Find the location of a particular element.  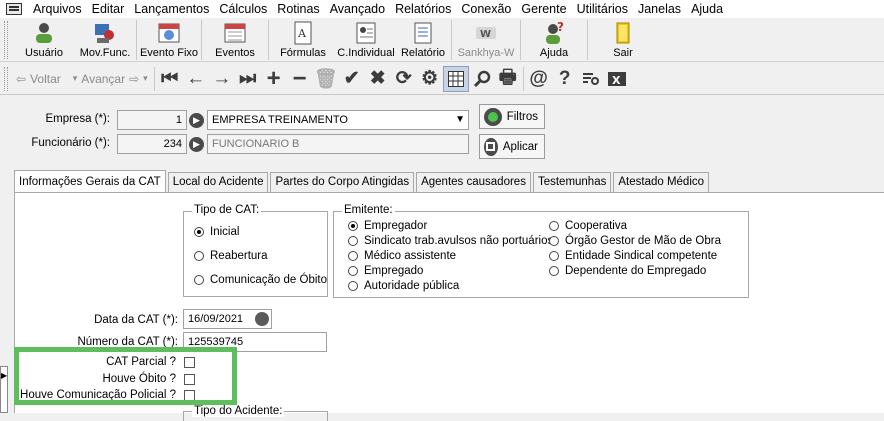

forward-button: ▾ Avançar ⇨ ▾ is located at coordinates (108, 79).